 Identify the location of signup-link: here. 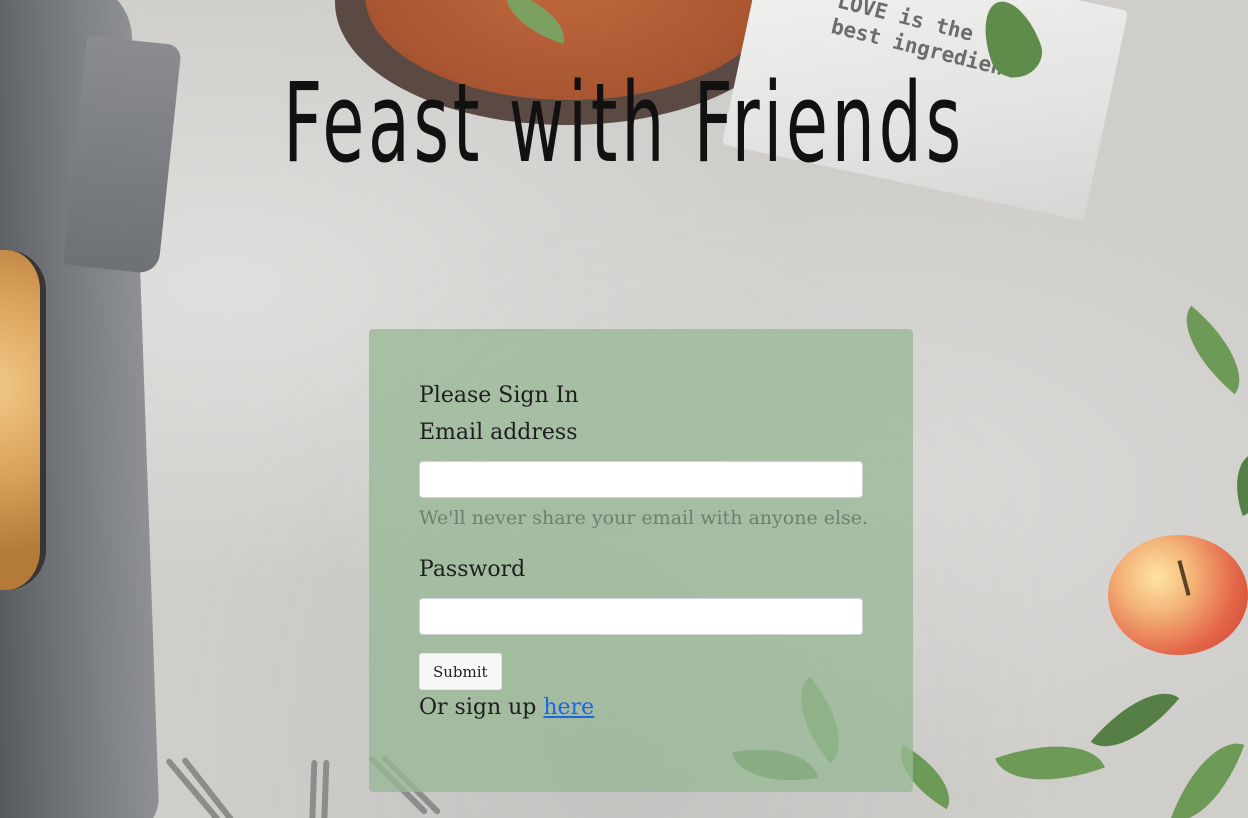
(568, 707).